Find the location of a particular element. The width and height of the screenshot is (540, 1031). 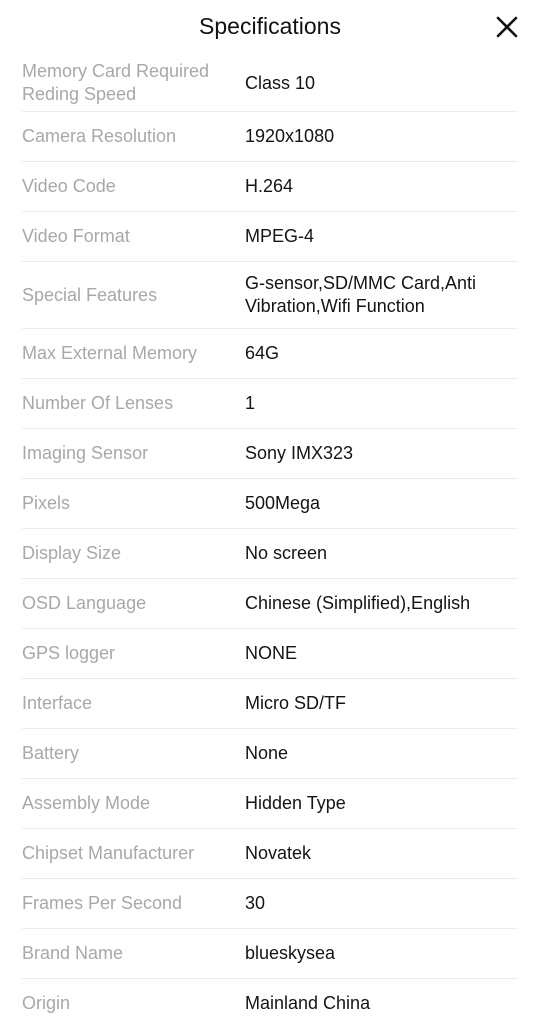

spec-row: Camera Resolution 1920x1080 is located at coordinates (270, 137).